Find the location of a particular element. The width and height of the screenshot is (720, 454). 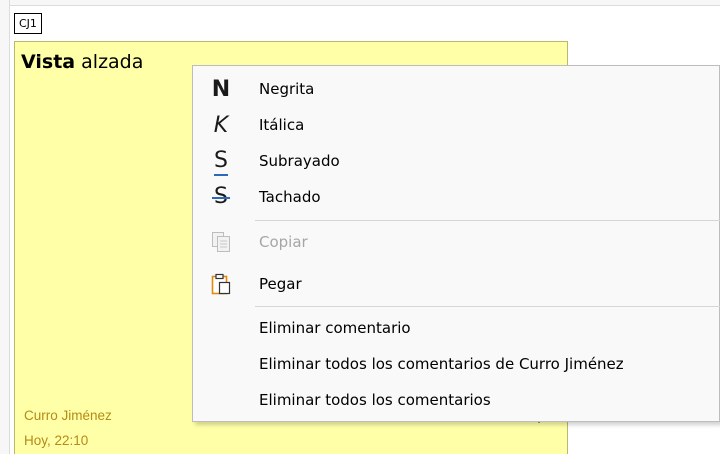

copy-icon is located at coordinates (221, 242).